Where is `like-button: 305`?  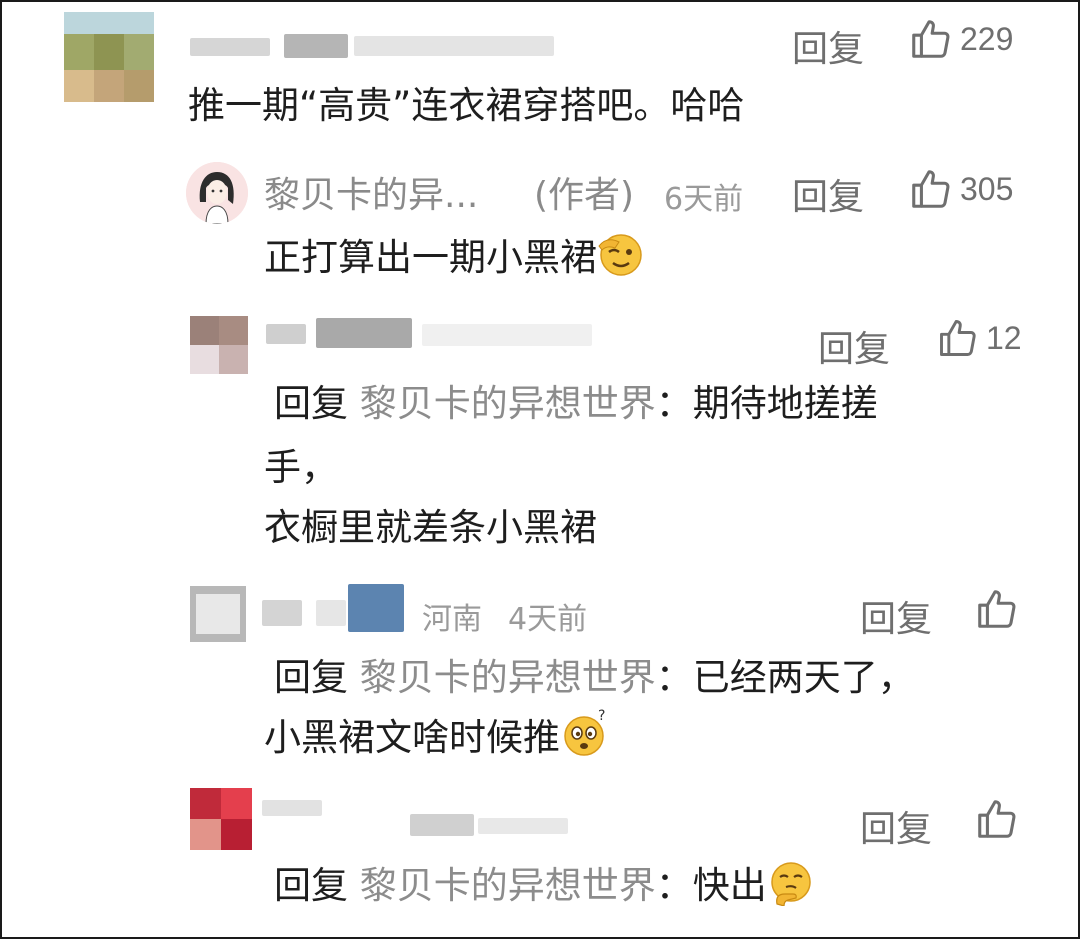 like-button: 305 is located at coordinates (960, 189).